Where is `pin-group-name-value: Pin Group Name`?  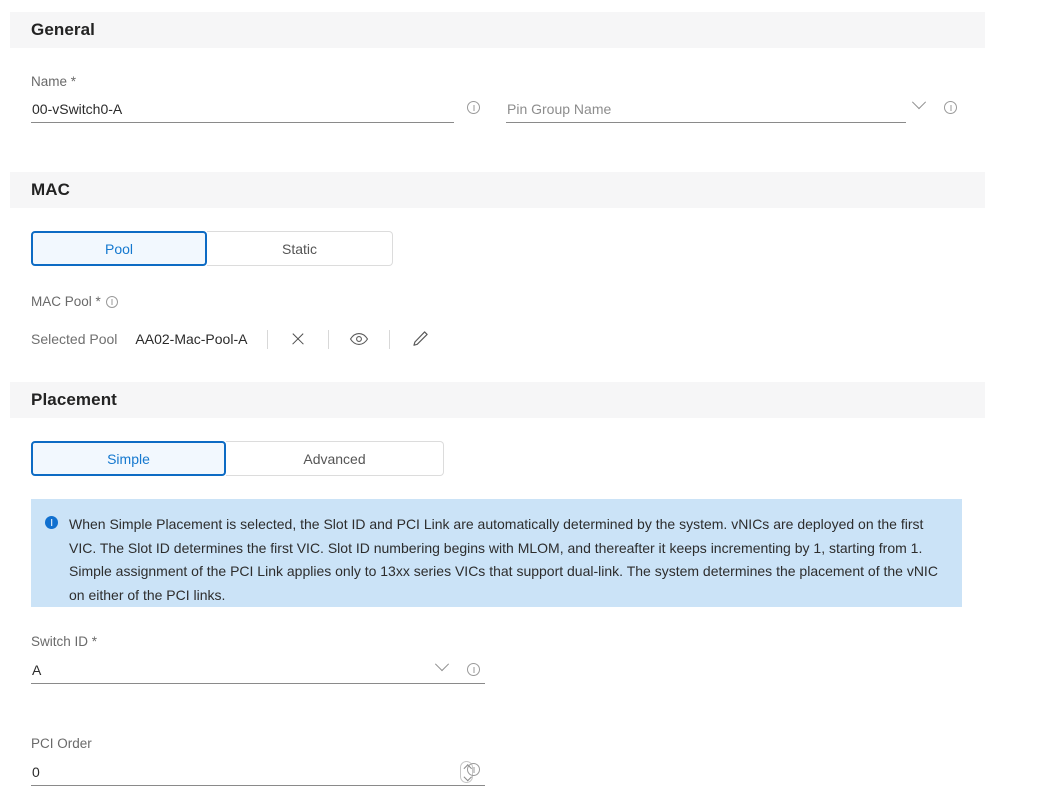 pin-group-name-value: Pin Group Name is located at coordinates (559, 109).